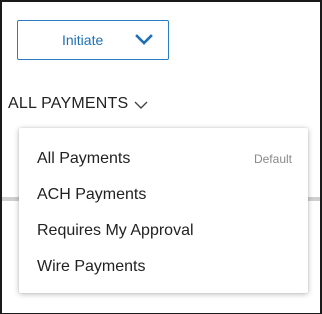  Describe the element at coordinates (163, 194) in the screenshot. I see `menu-item-ach-payments: ACH Payments` at that location.